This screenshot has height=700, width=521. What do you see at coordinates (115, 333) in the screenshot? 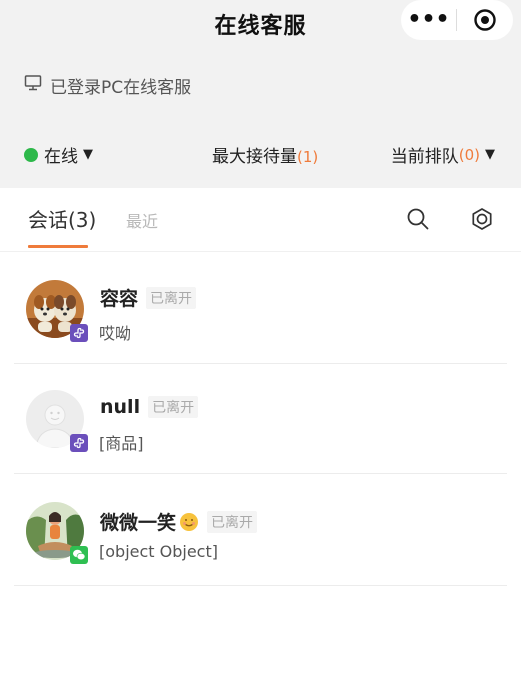
I see `last-message: 哎呦` at bounding box center [115, 333].